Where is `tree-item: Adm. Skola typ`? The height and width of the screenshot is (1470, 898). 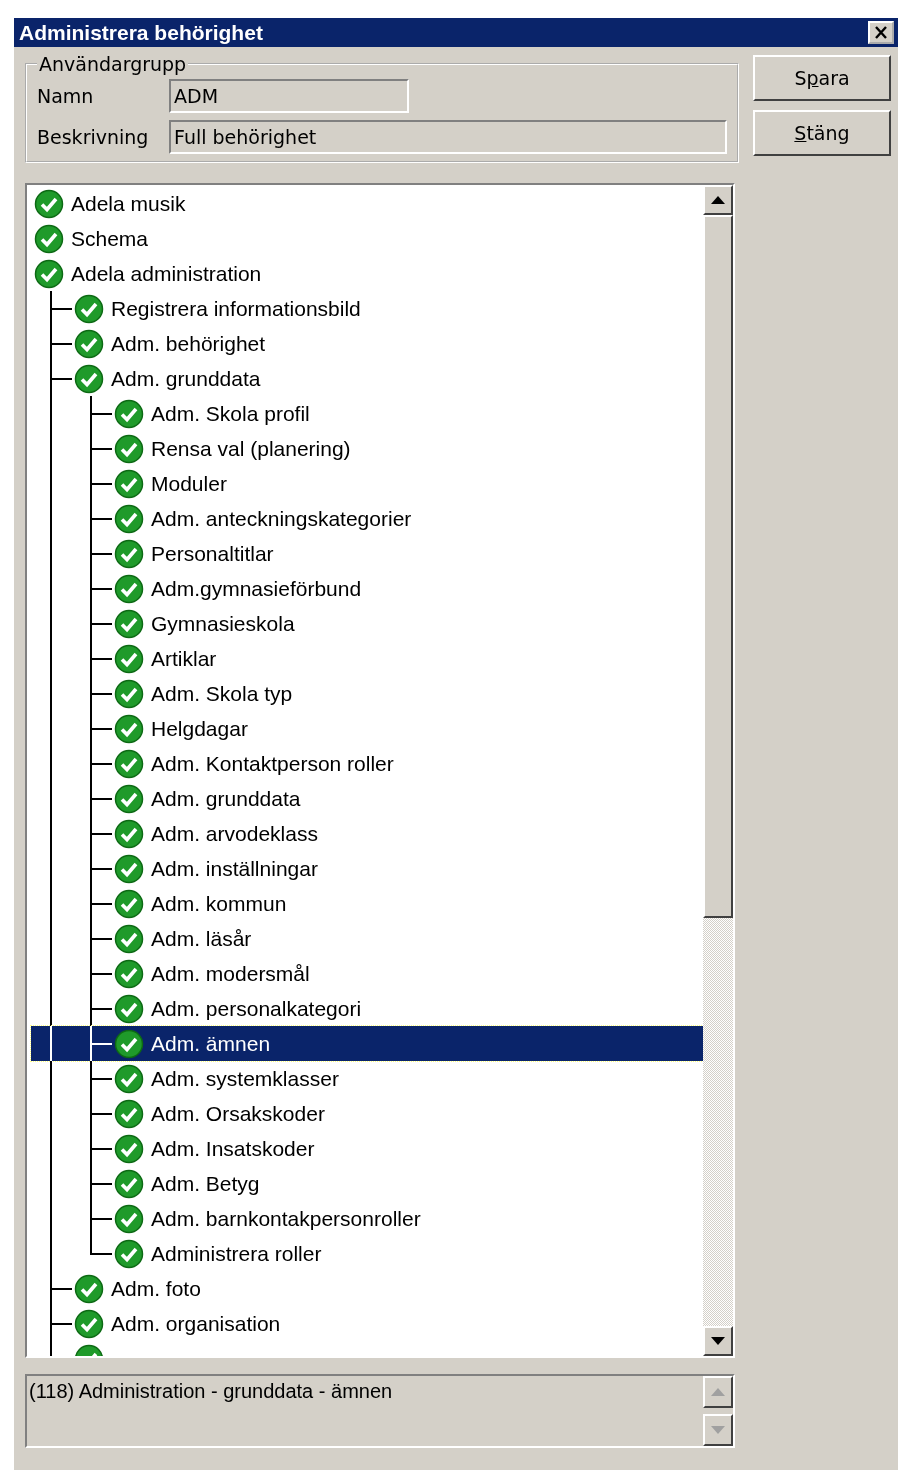
tree-item: Adm. Skola typ is located at coordinates (367, 693).